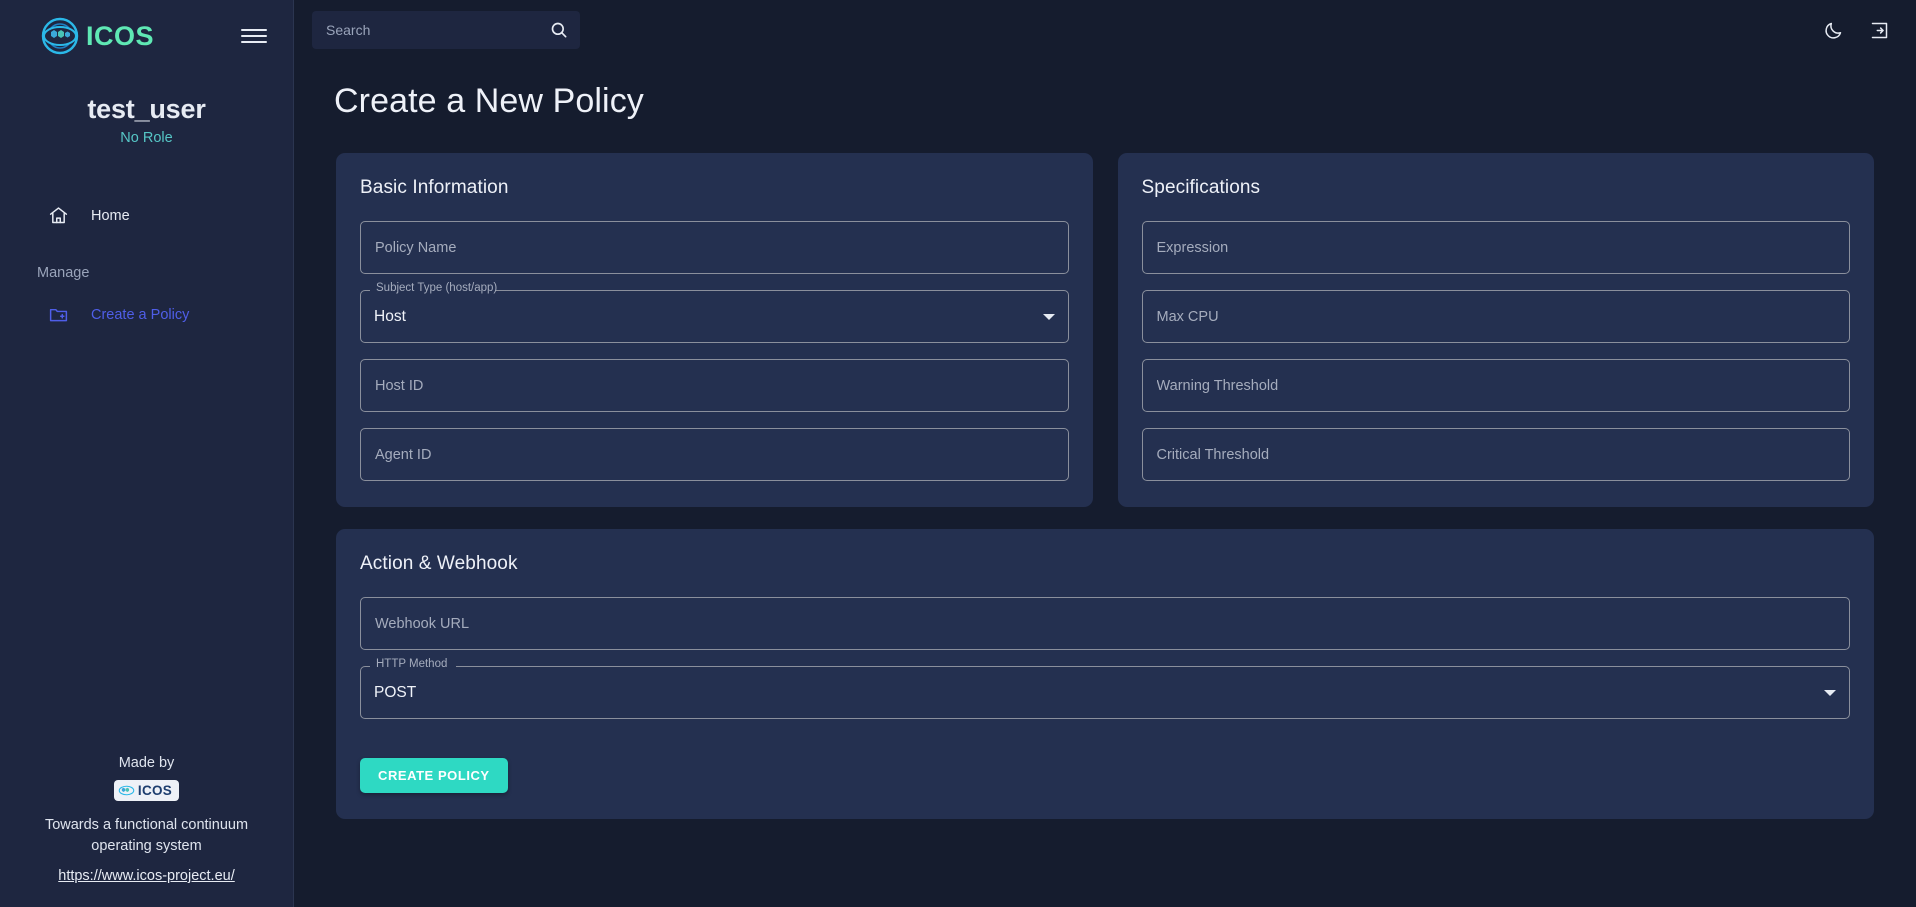 The width and height of the screenshot is (1916, 907). Describe the element at coordinates (140, 314) in the screenshot. I see `sidebar-item-create-a-policy-label: Create a Policy` at that location.